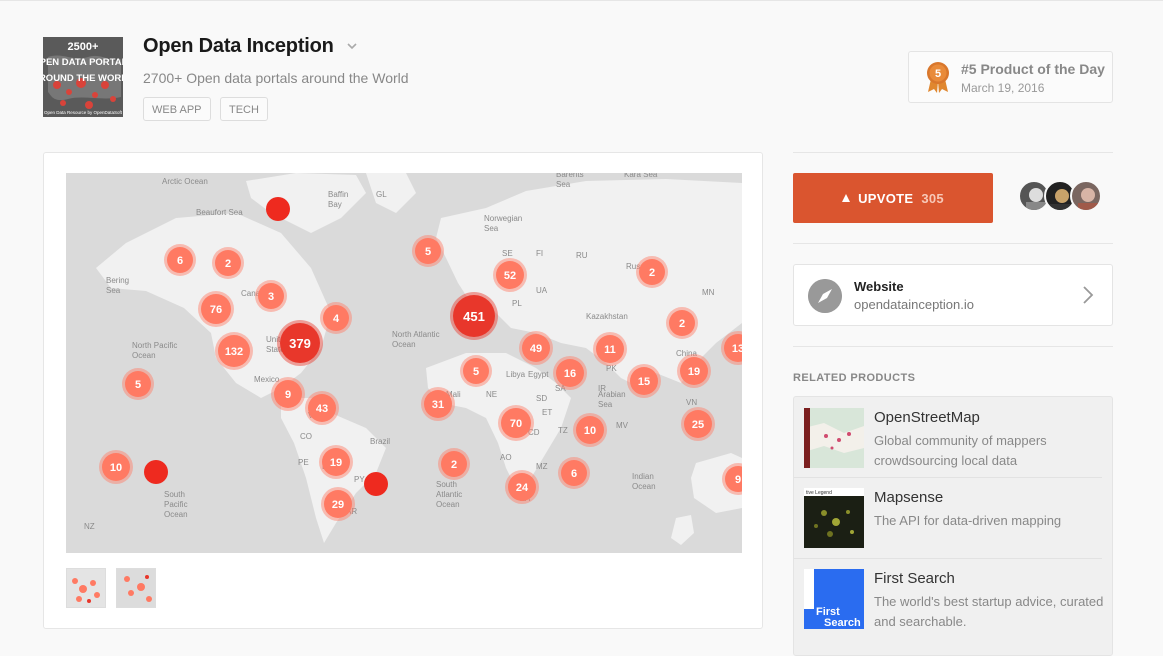 The height and width of the screenshot is (656, 1163). I want to click on upvote-label: UPVOTE, so click(886, 198).